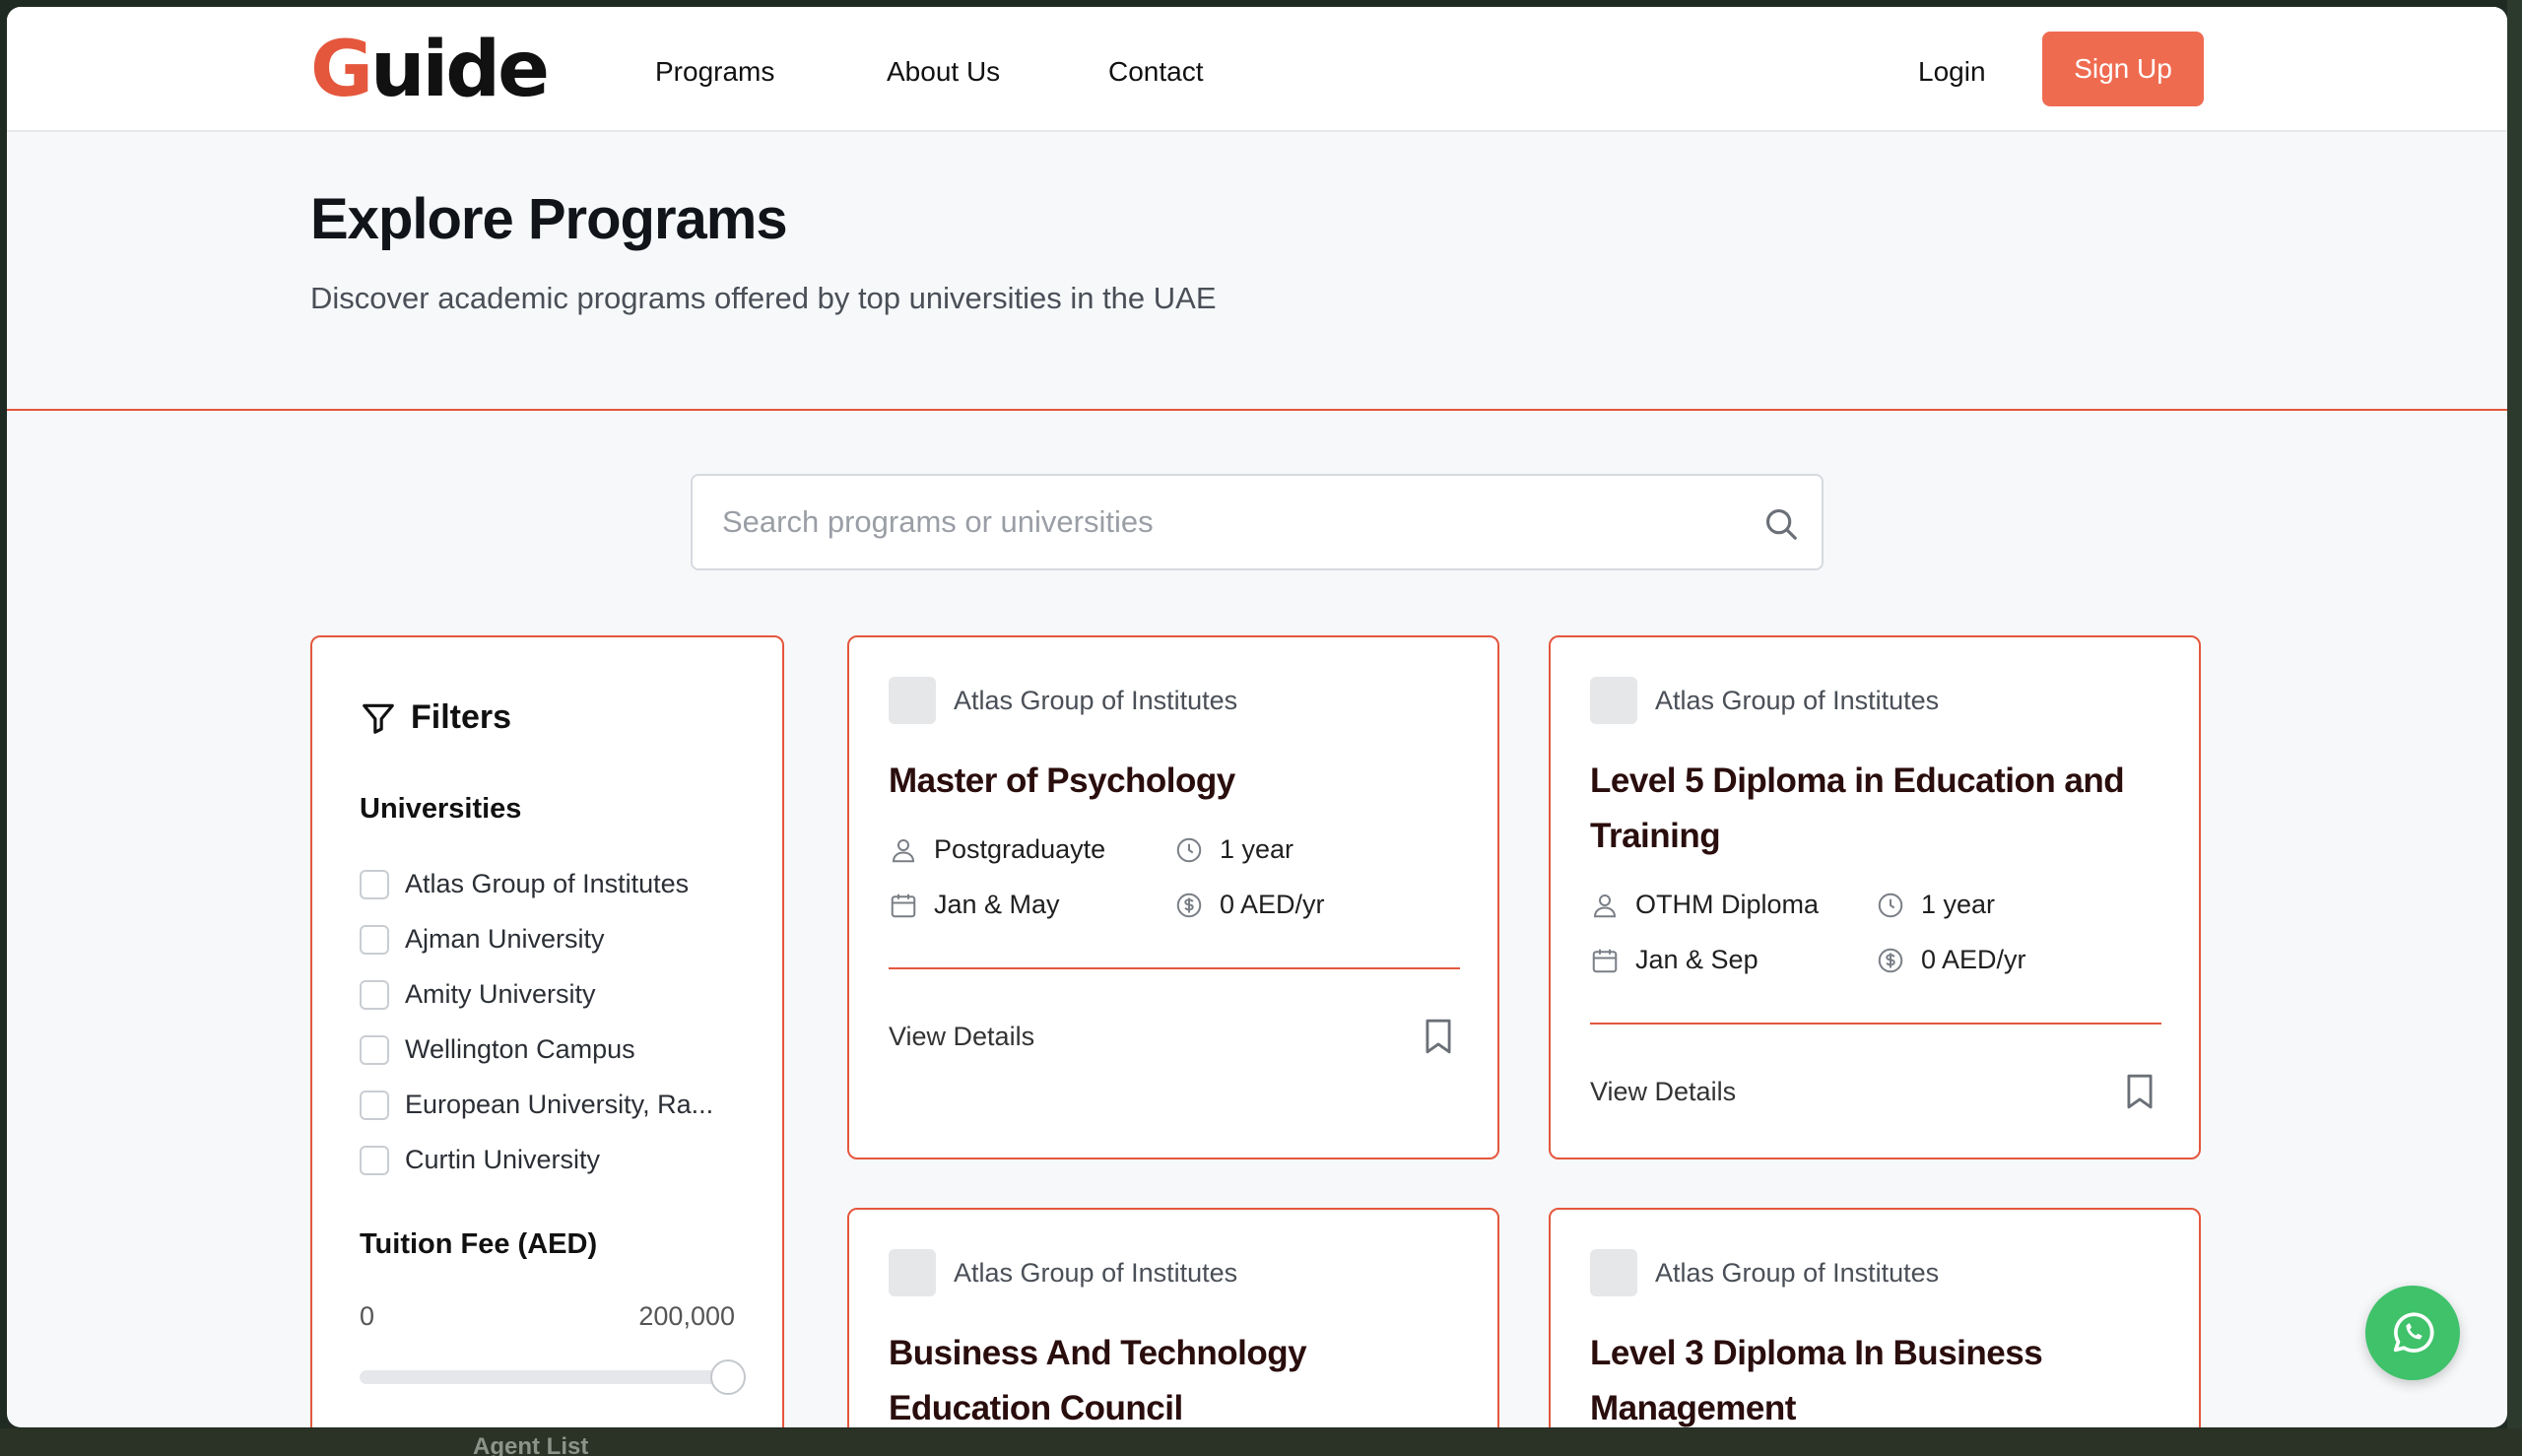  I want to click on program-intake-text: Jan & Sep, so click(1697, 959).